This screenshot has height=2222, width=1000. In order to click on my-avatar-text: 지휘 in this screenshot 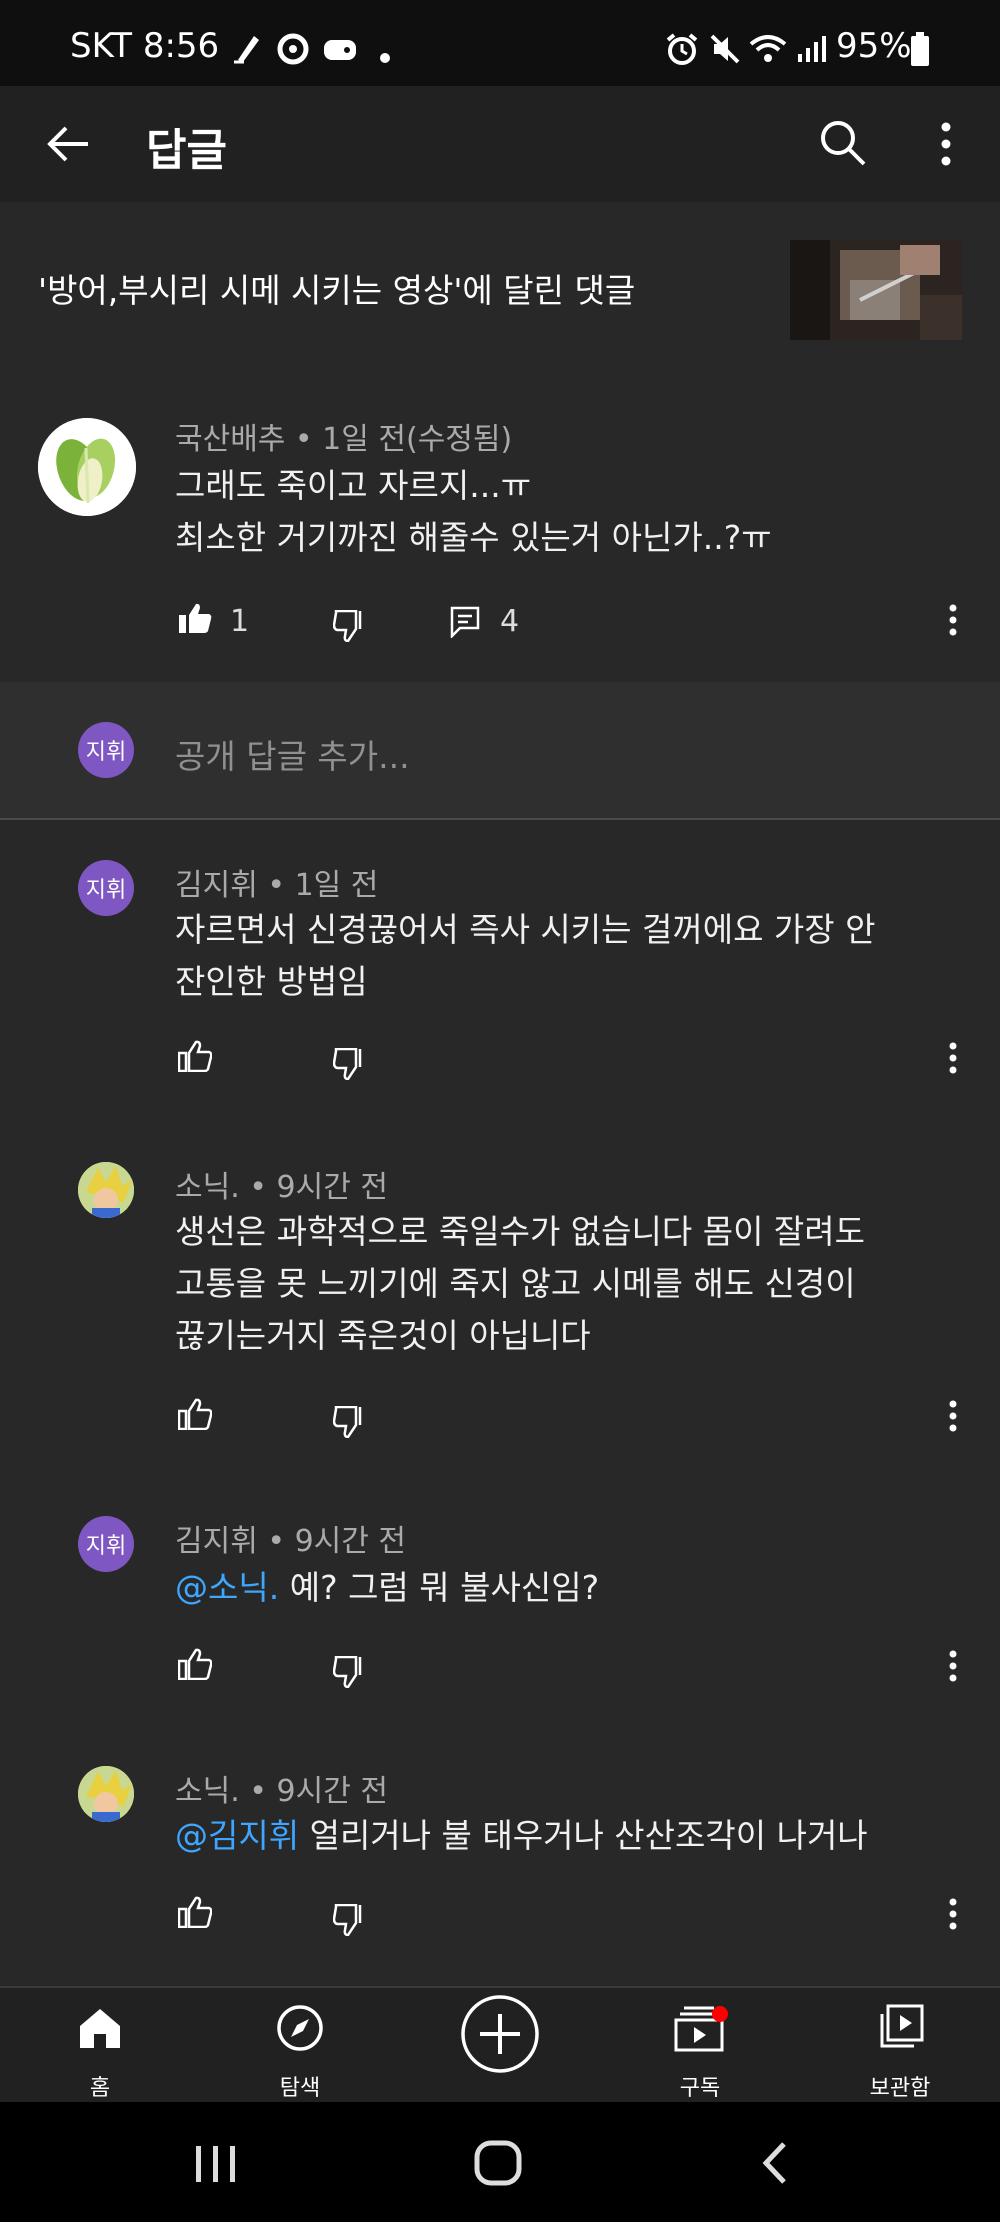, I will do `click(106, 752)`.